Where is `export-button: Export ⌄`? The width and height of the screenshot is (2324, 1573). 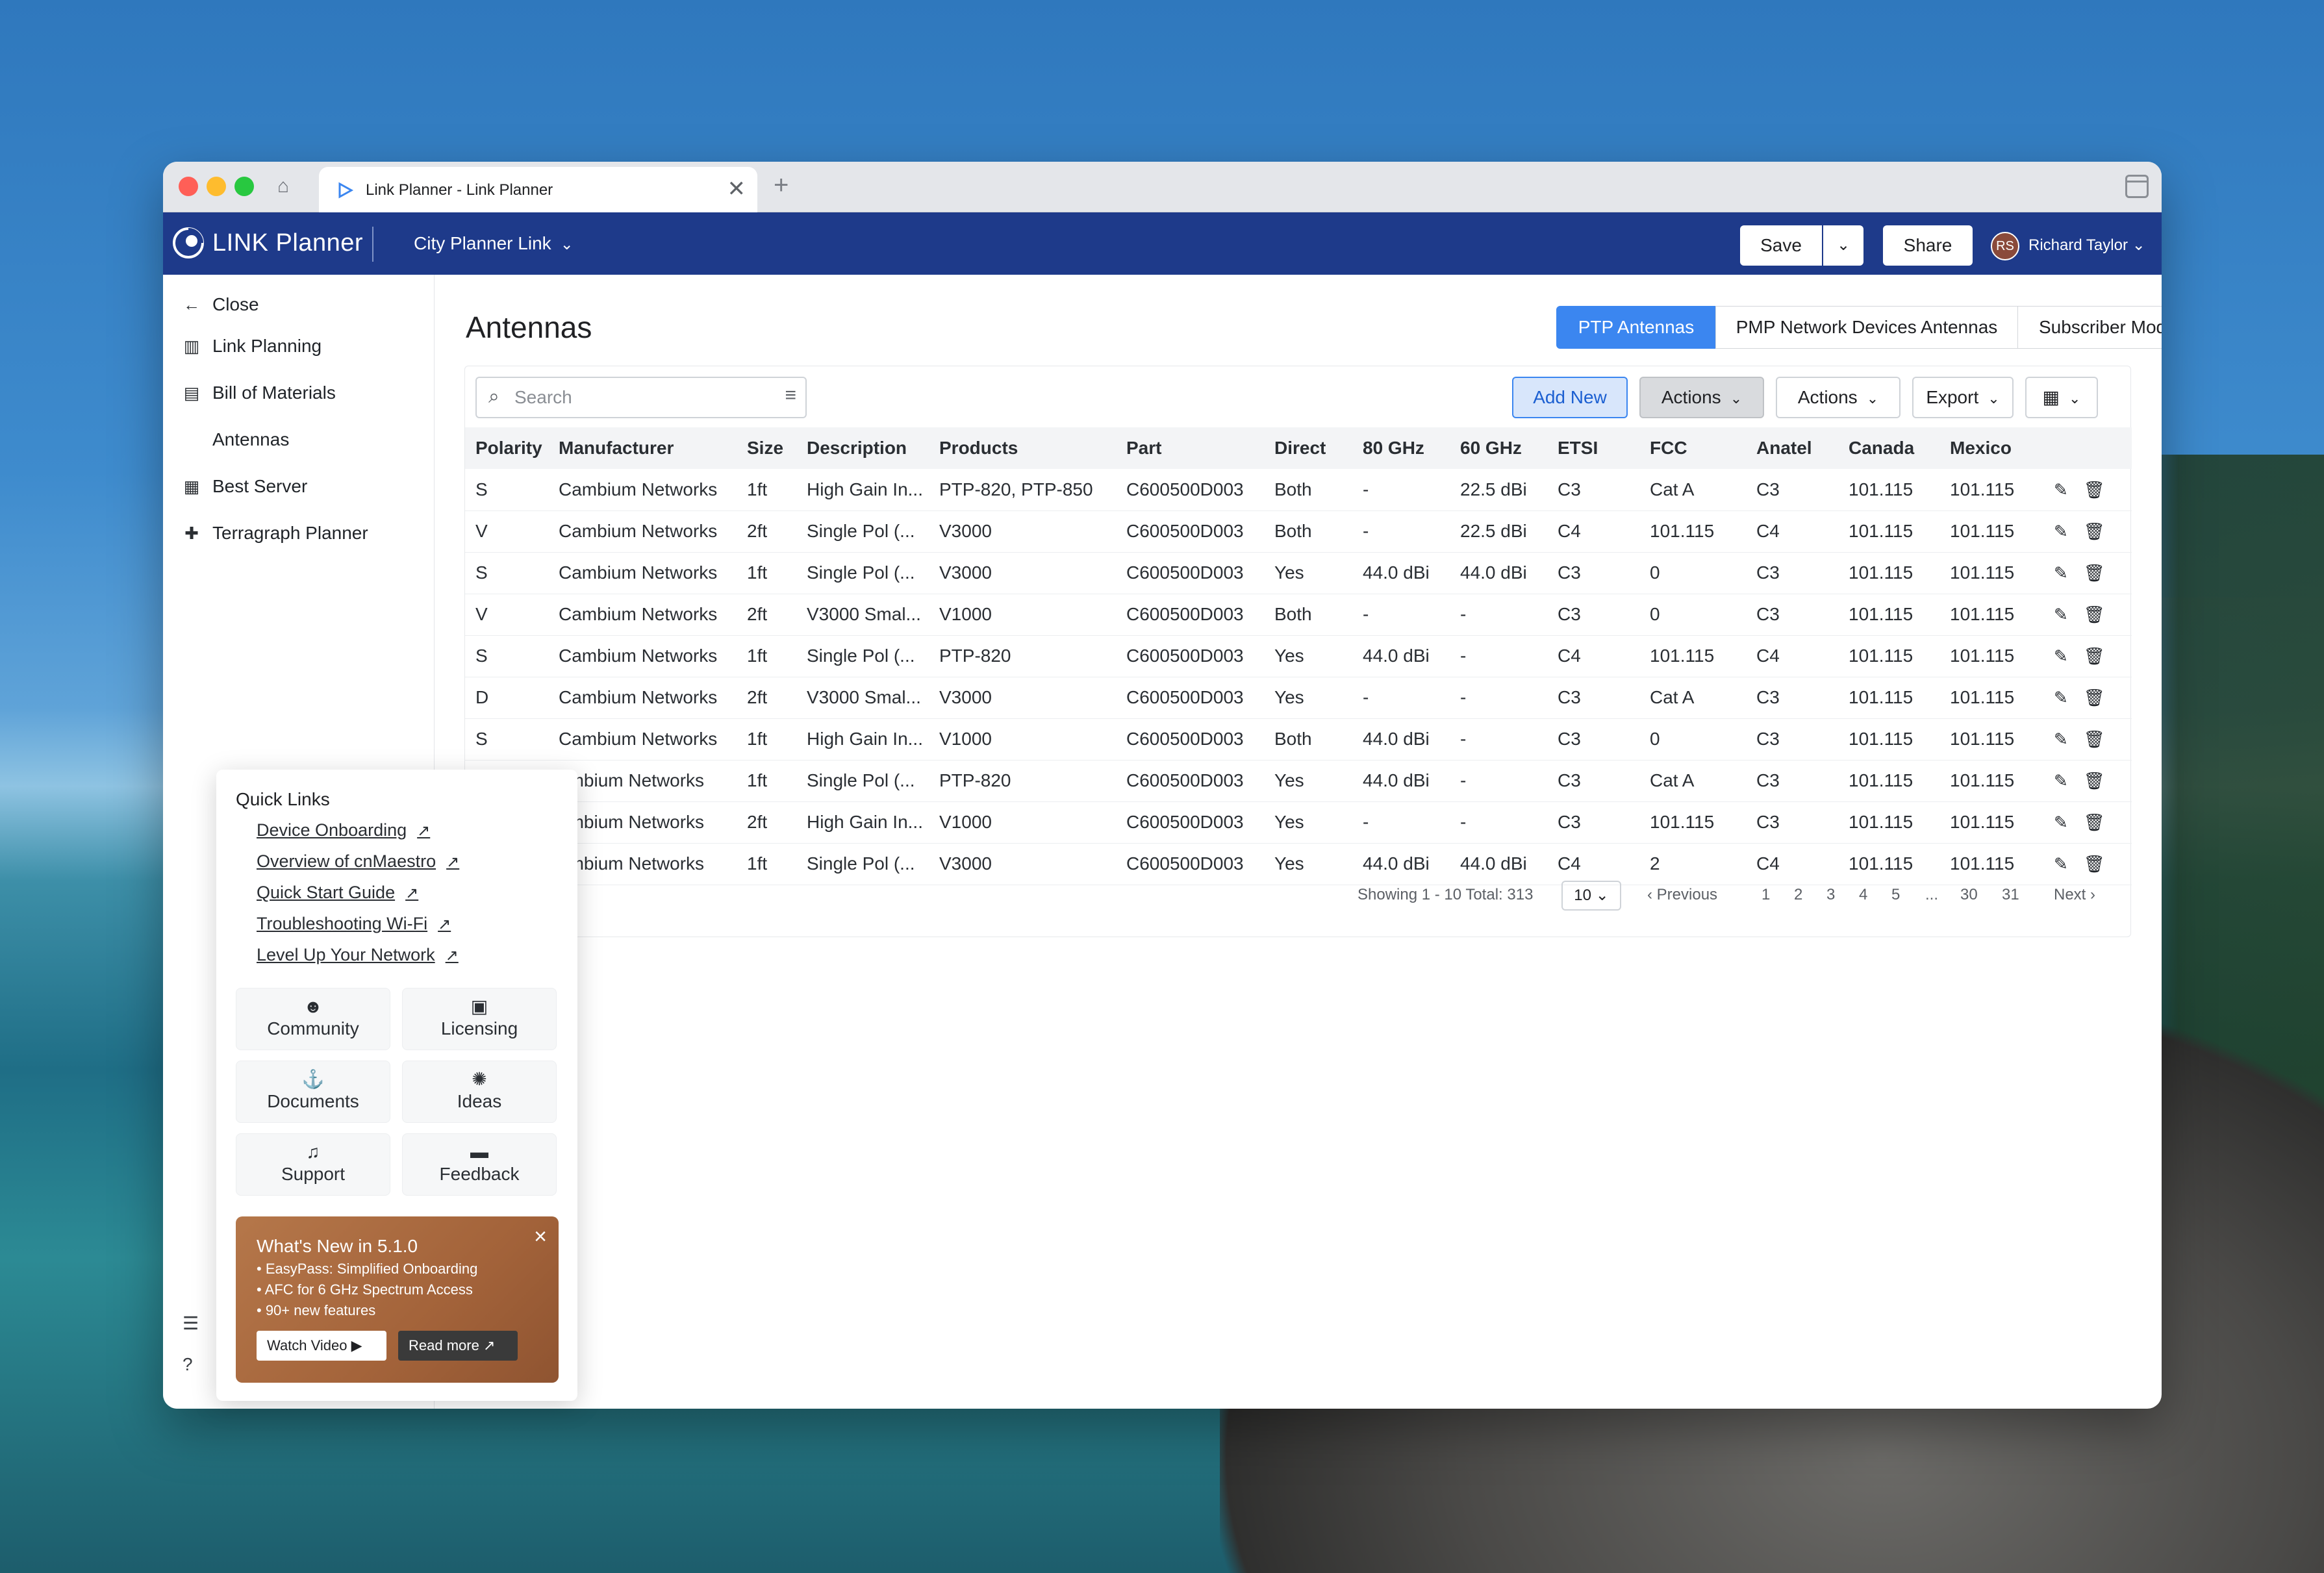 export-button: Export ⌄ is located at coordinates (1963, 397).